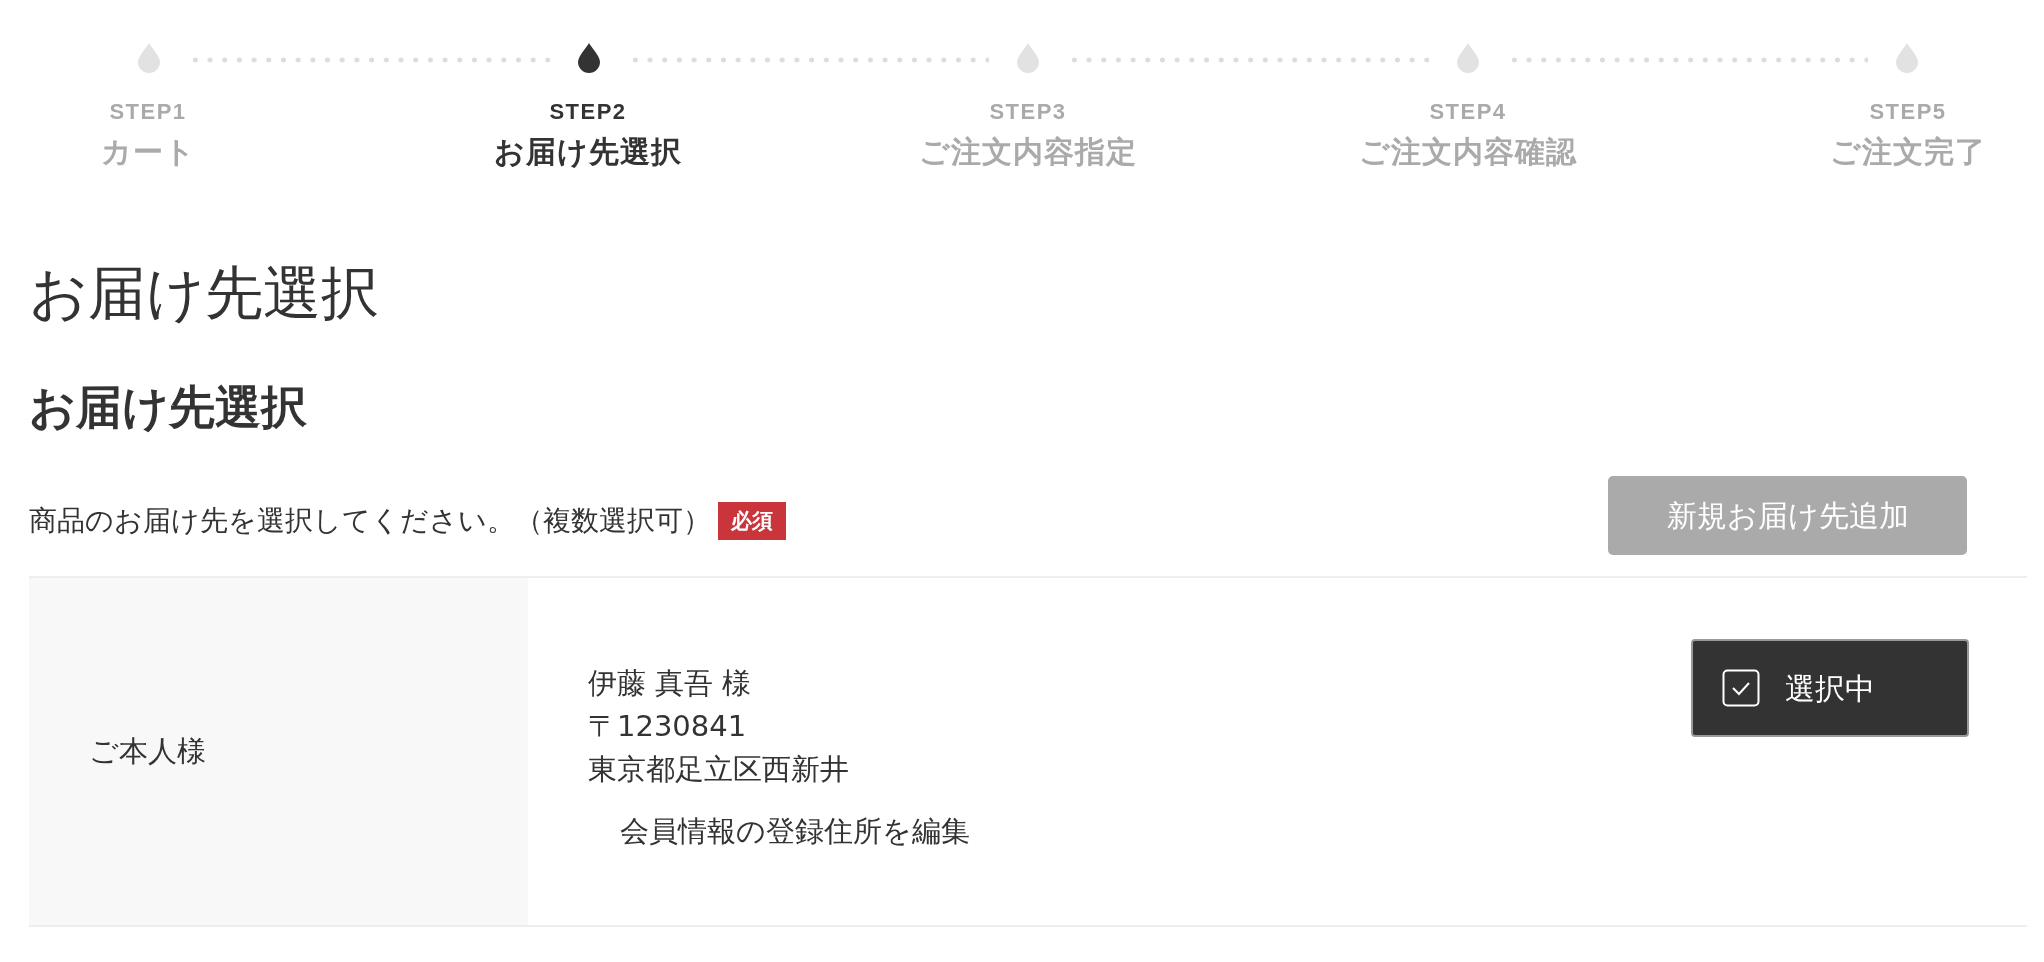 This screenshot has height=962, width=2044. I want to click on recipient-name: 伊藤 真吾 様, so click(670, 683).